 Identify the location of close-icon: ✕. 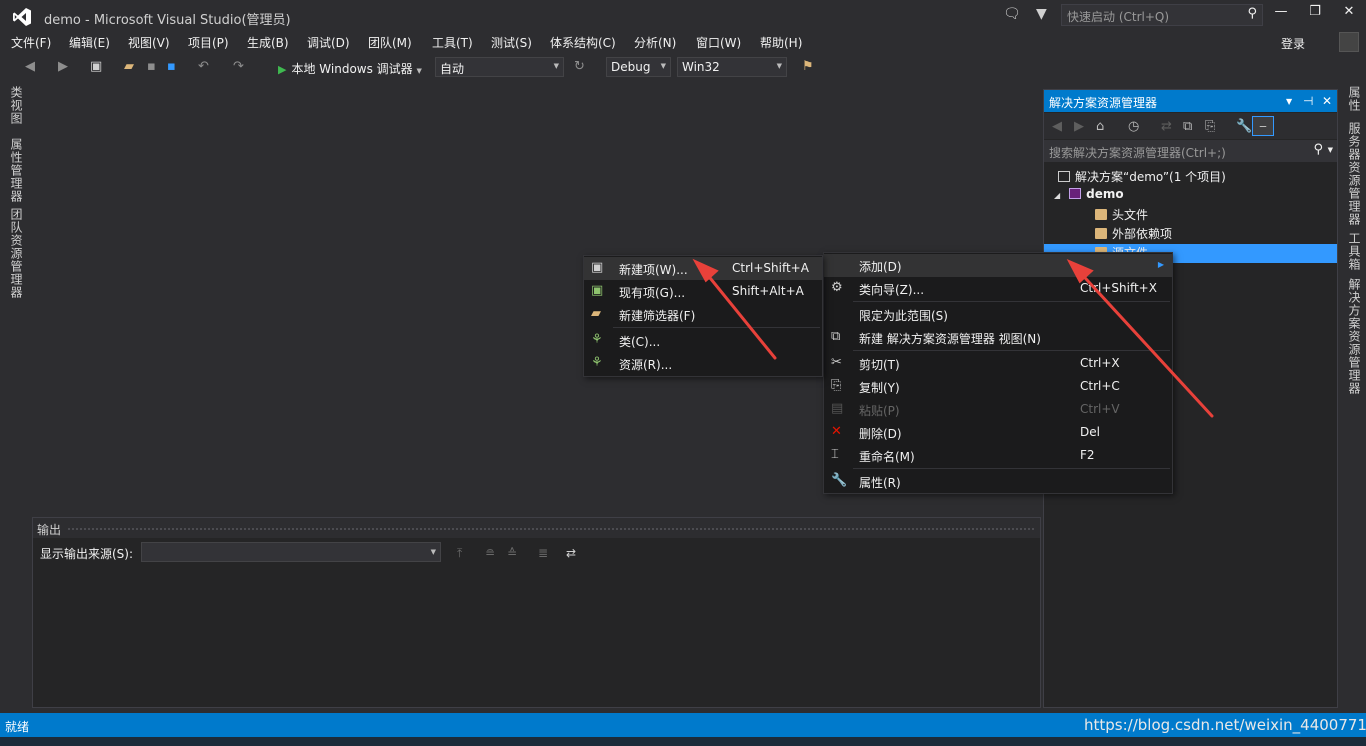
(1327, 101).